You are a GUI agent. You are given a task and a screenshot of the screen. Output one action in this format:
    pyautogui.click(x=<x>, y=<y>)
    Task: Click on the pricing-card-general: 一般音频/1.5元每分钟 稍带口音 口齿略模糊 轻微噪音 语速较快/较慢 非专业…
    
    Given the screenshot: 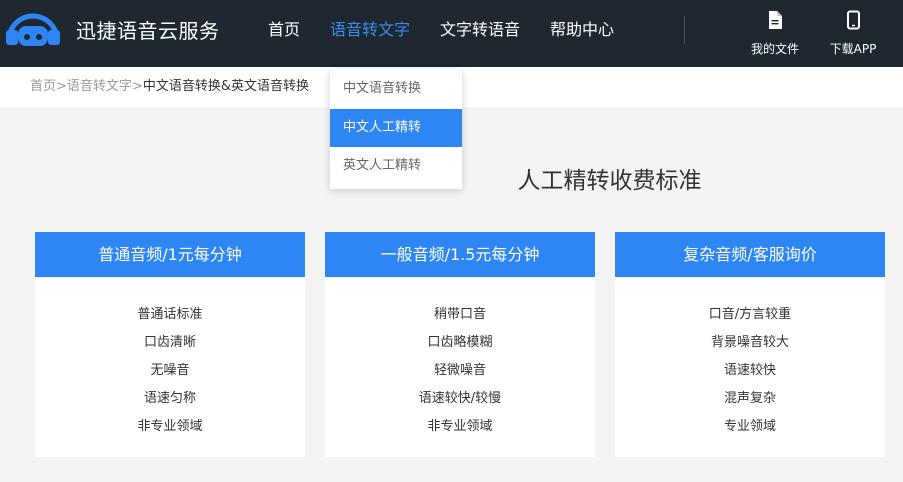 What is the action you would take?
    pyautogui.click(x=460, y=344)
    